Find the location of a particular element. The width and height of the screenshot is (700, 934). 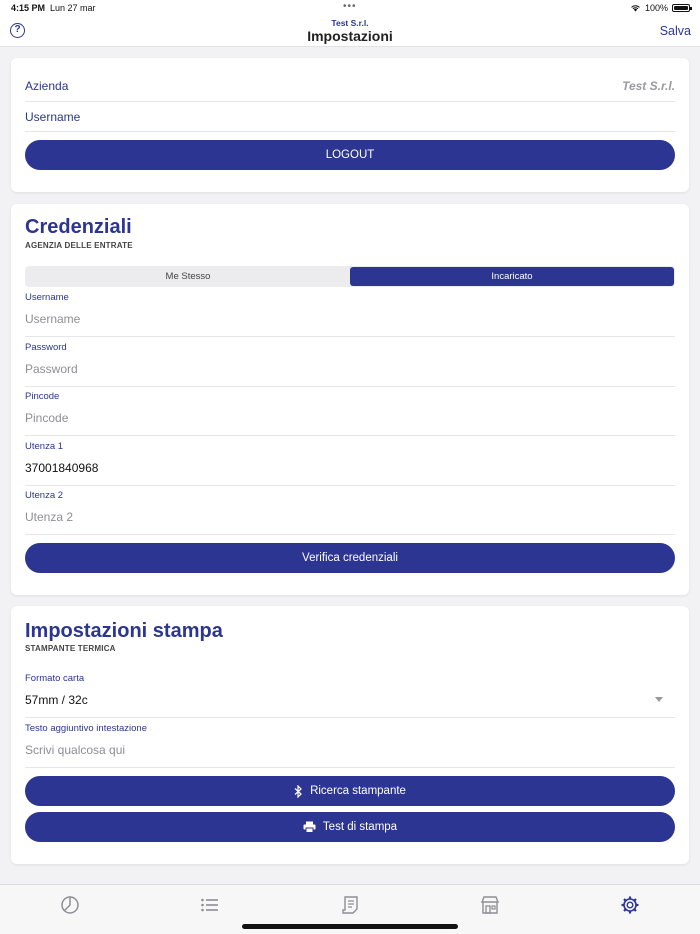

logout-button: LOGOUT is located at coordinates (350, 155).